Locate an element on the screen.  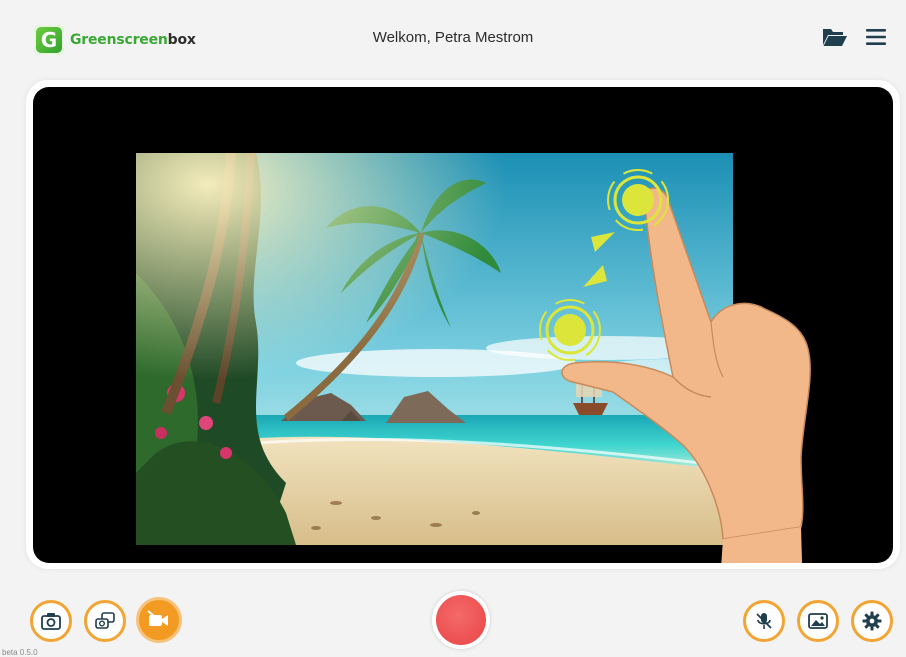
photo-camera-button is located at coordinates (51, 621).